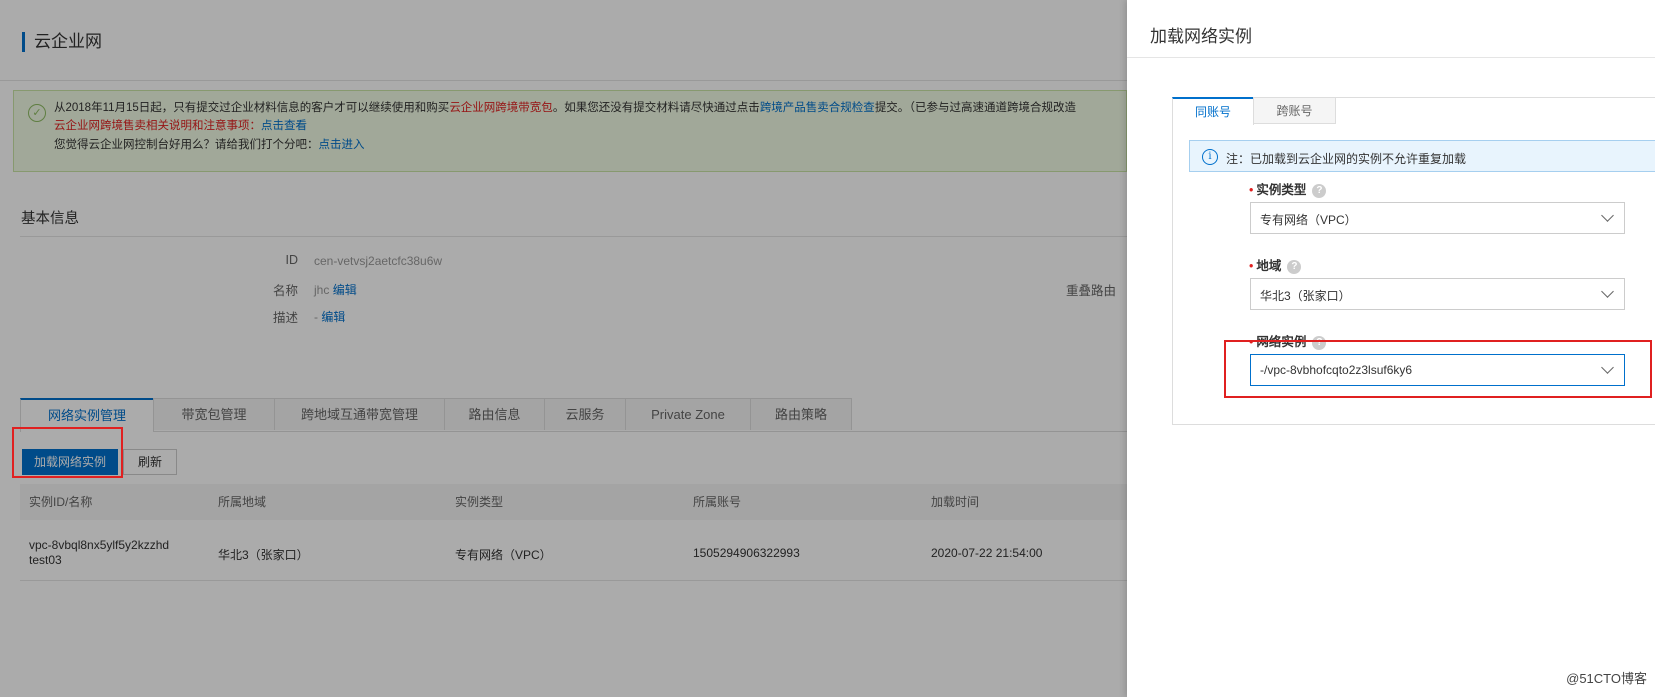 This screenshot has width=1655, height=697. I want to click on instance-type-value: 专有网络（VPC）, so click(1308, 220).